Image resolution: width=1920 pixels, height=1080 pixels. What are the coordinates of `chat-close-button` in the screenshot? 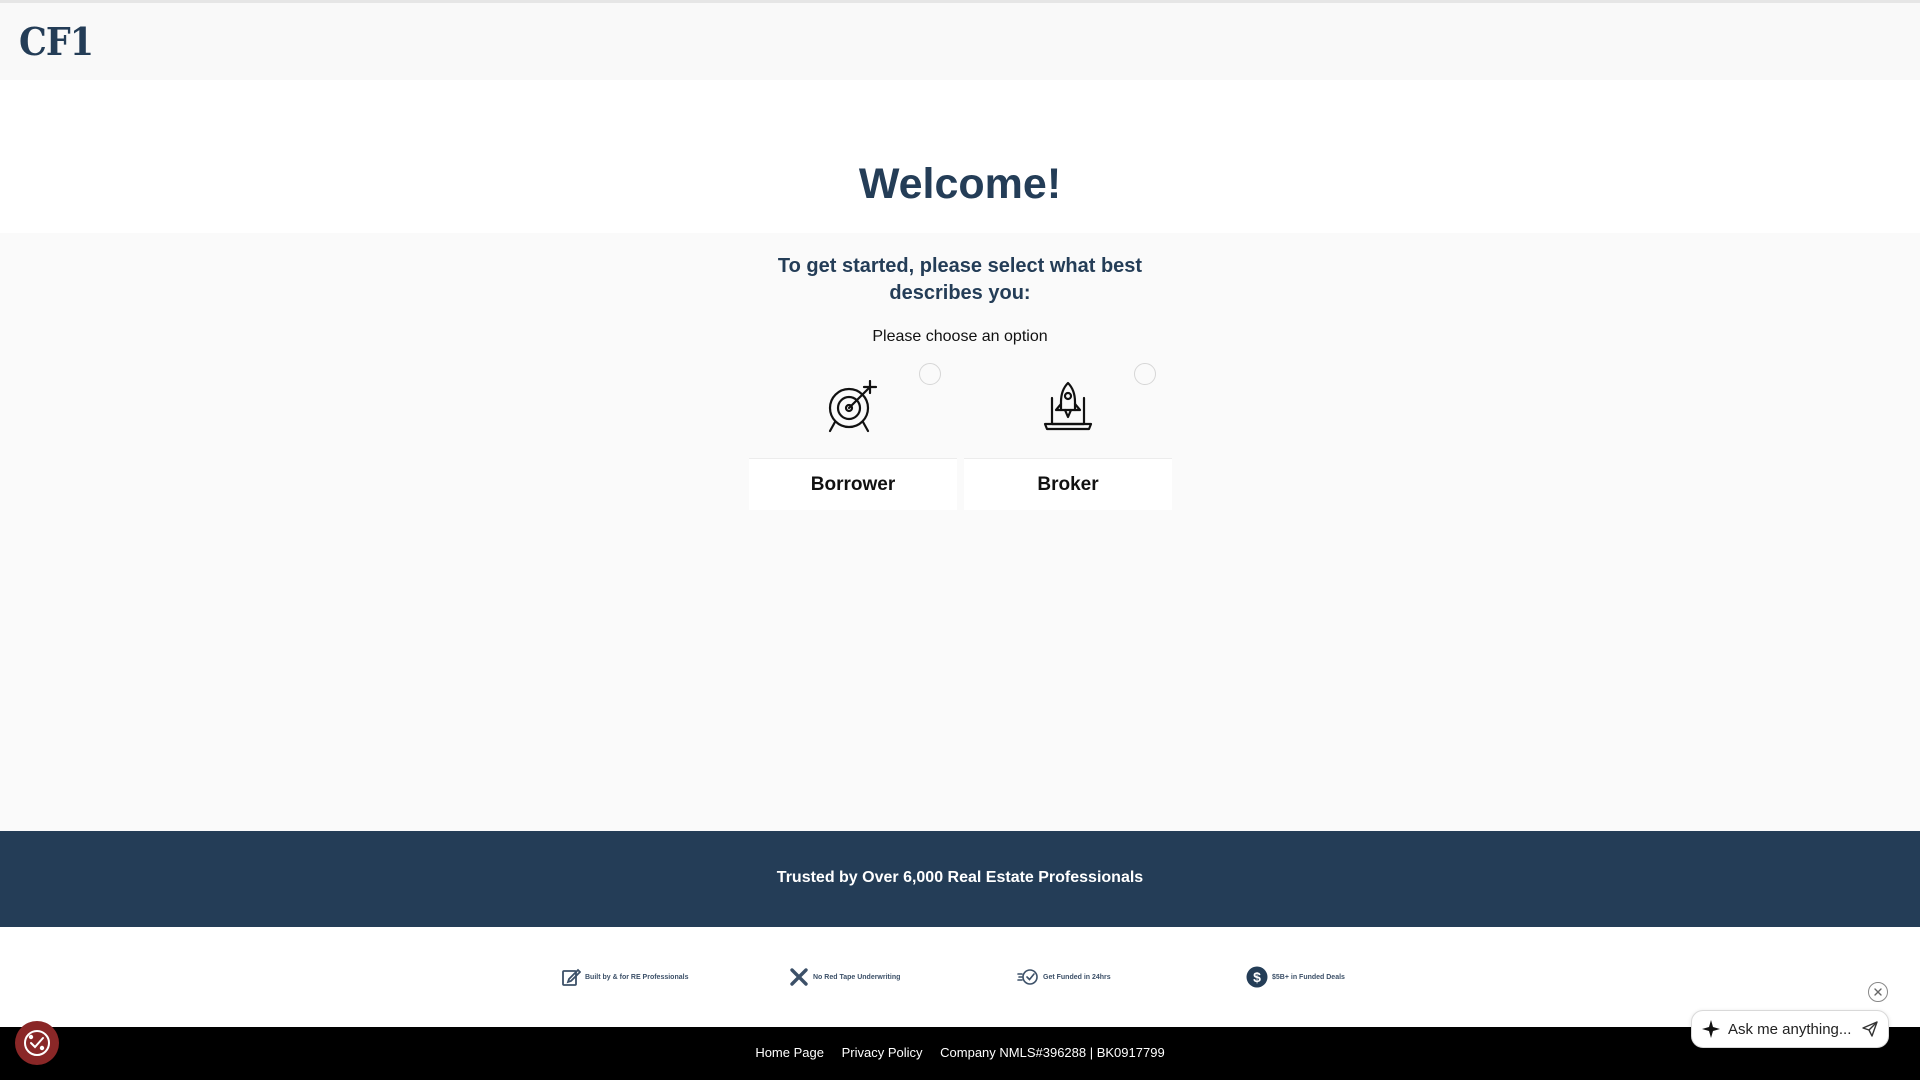 It's located at (1878, 992).